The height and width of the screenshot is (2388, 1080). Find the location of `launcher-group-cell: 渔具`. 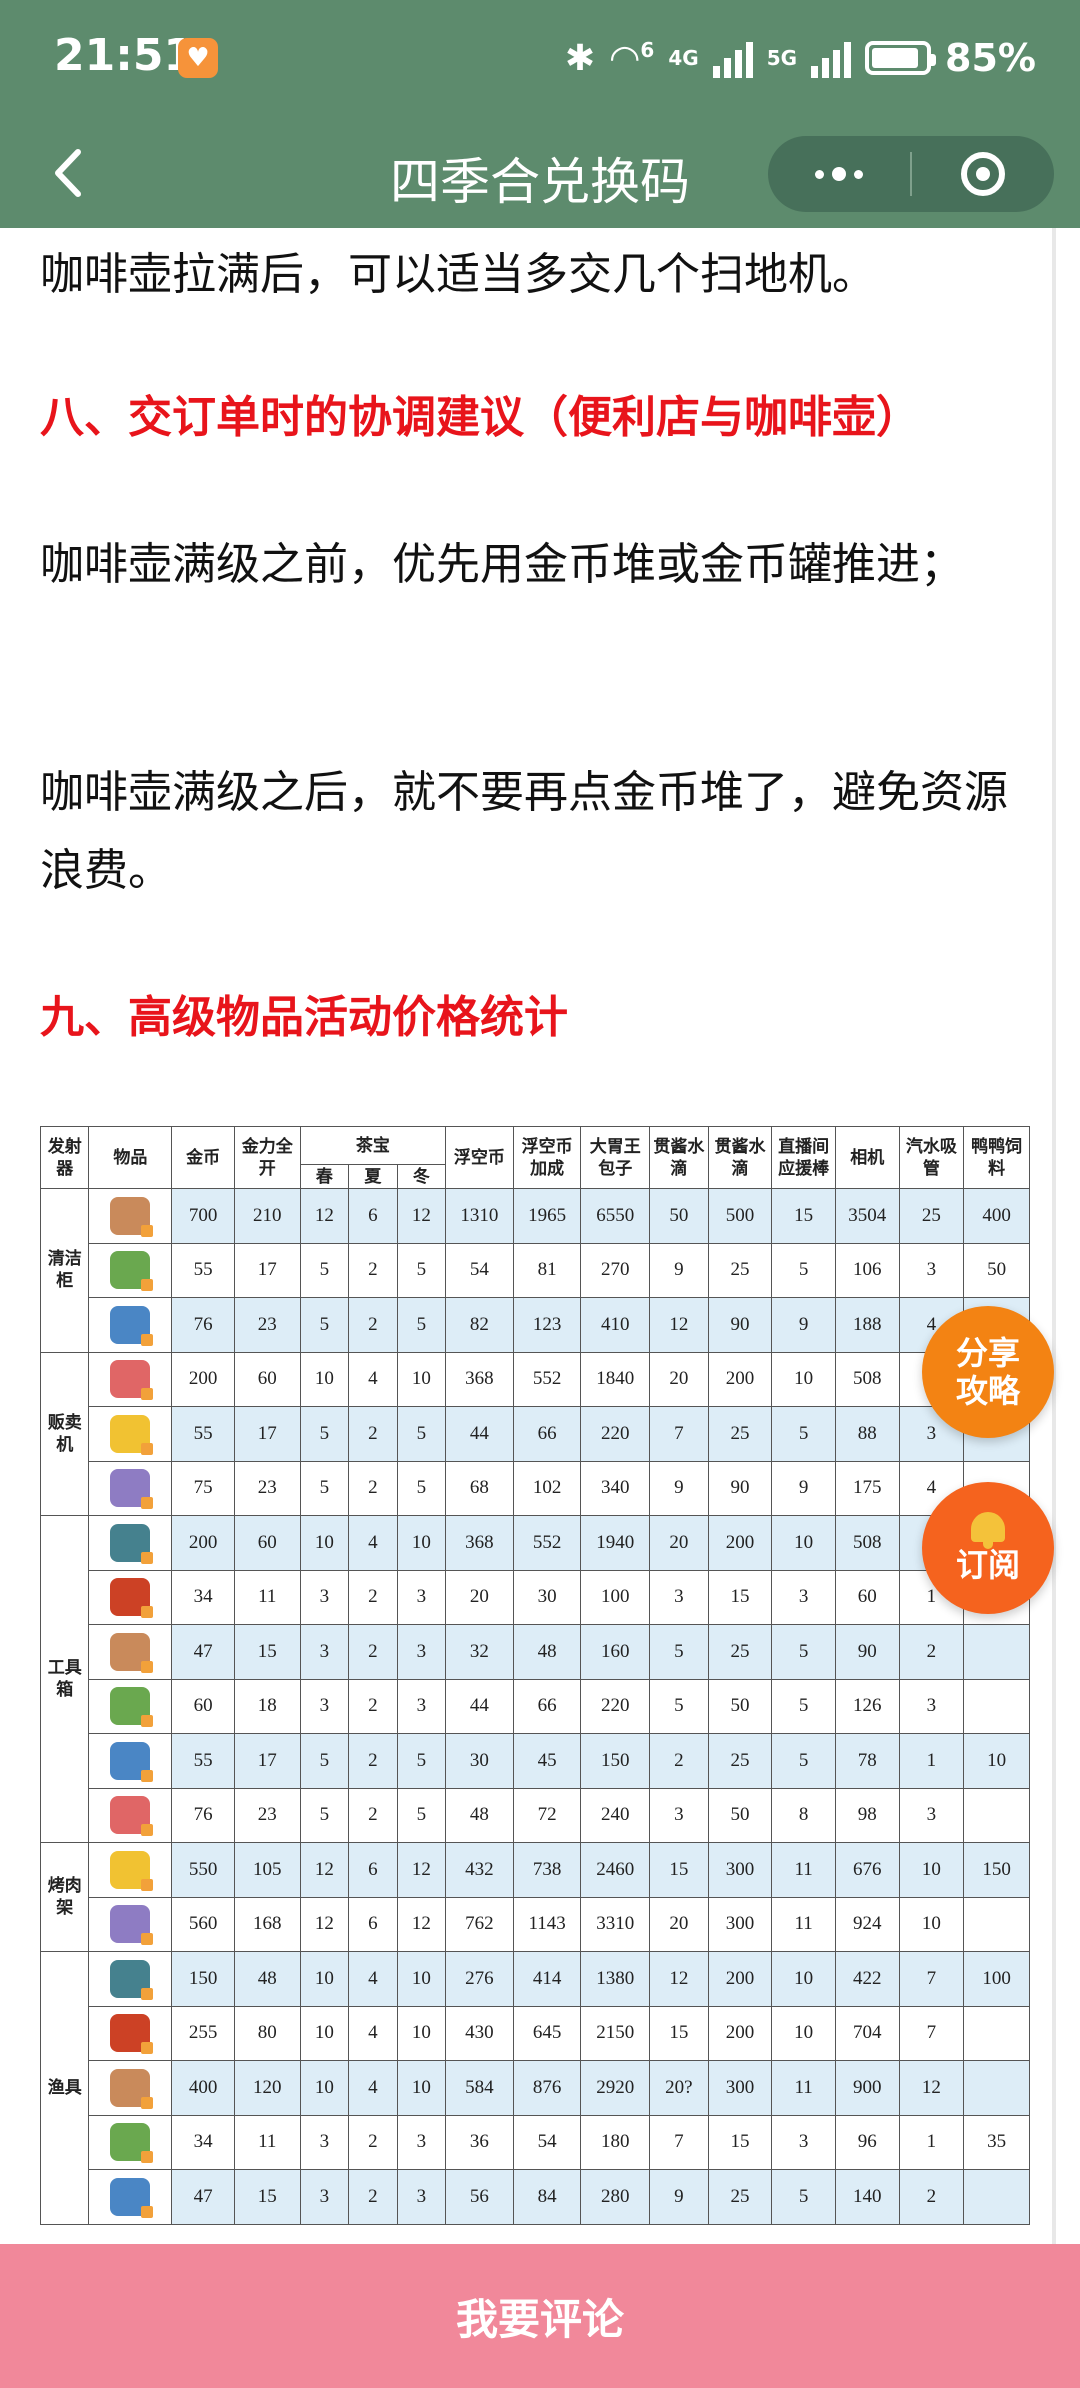

launcher-group-cell: 渔具 is located at coordinates (64, 2088).